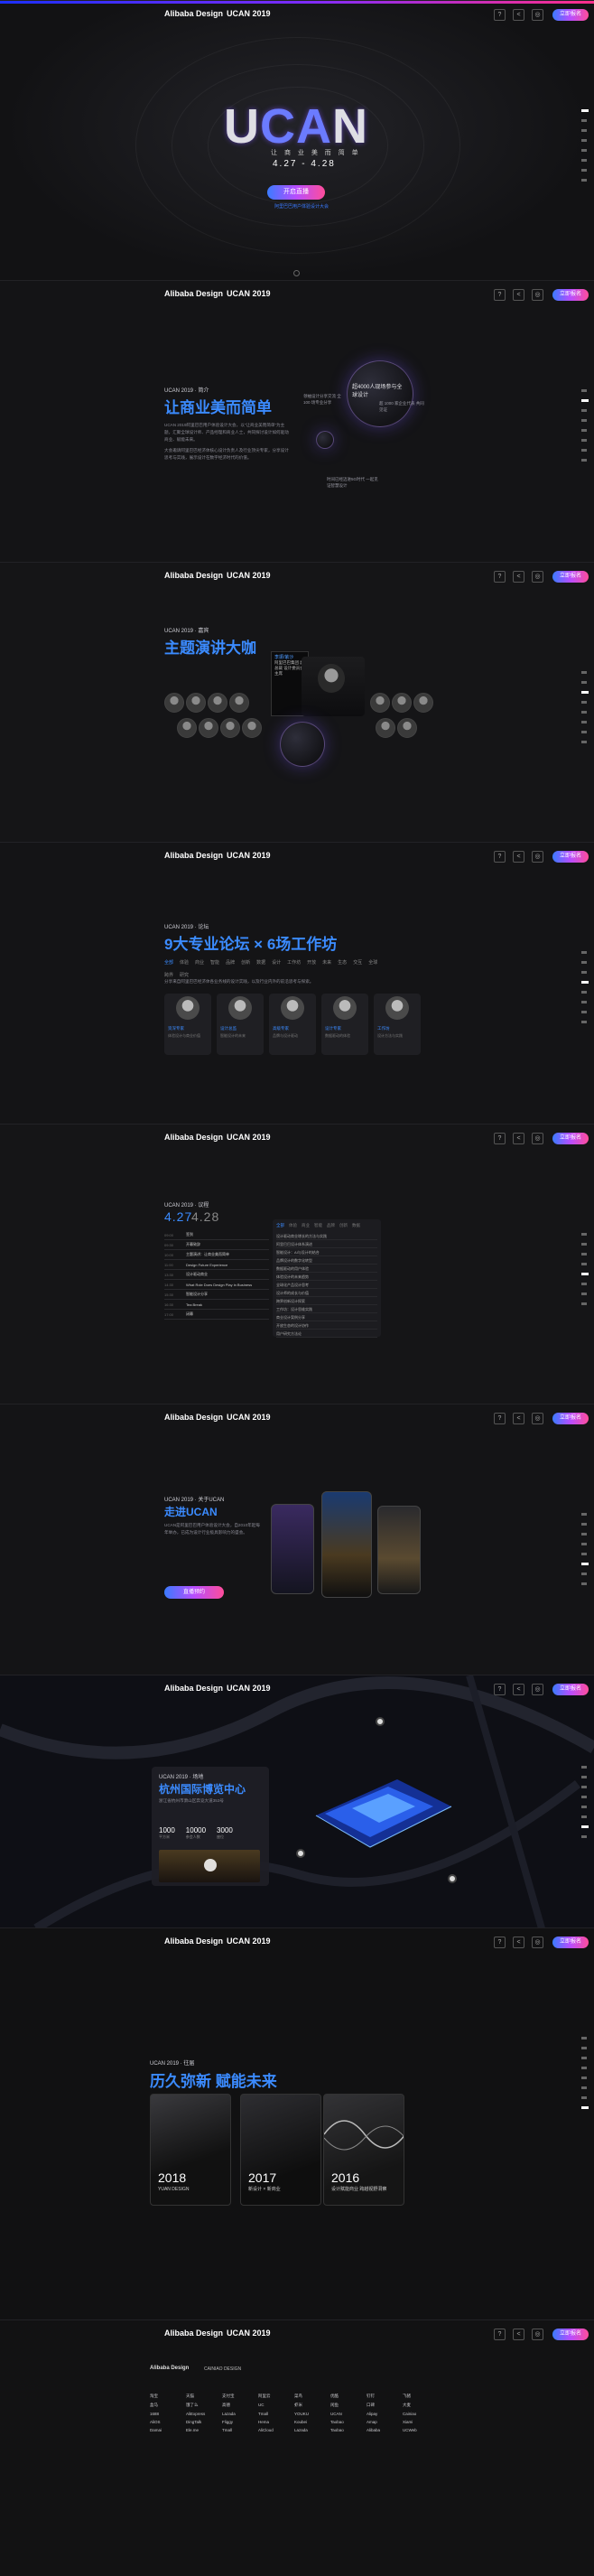 Image resolution: width=594 pixels, height=2576 pixels. Describe the element at coordinates (276, 962) in the screenshot. I see `forum-tab: 设计` at that location.